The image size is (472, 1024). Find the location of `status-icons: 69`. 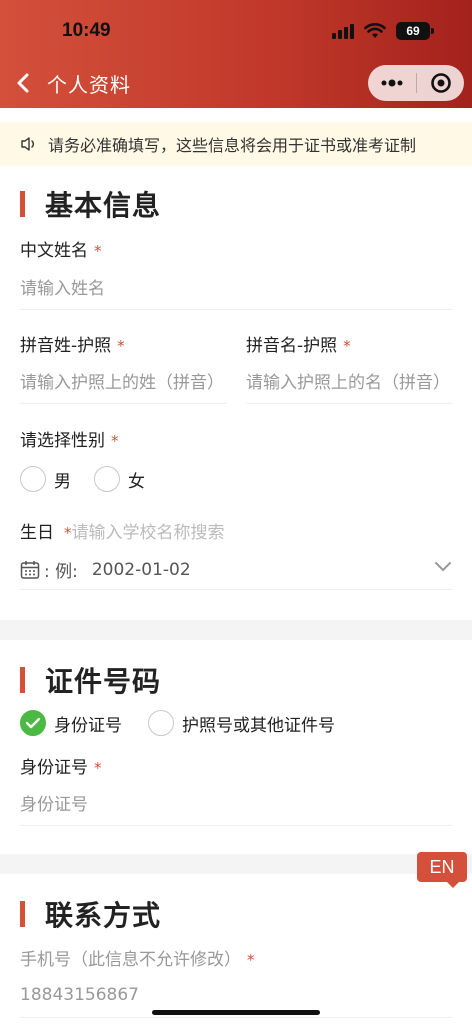

status-icons: 69 is located at coordinates (383, 31).